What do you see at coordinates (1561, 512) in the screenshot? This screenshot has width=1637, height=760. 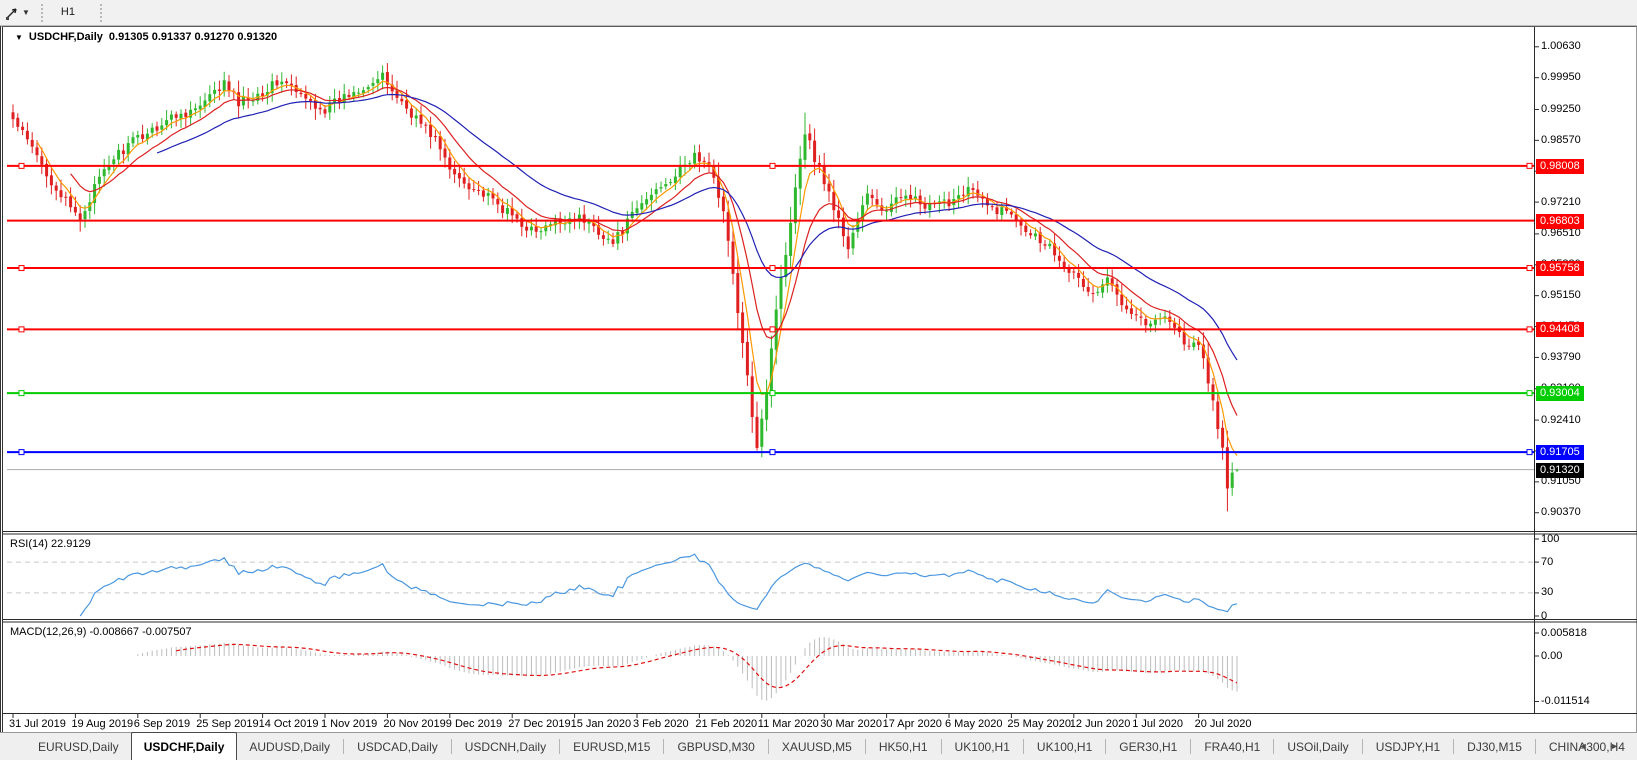 I see `price-tick-label: 0.90370` at bounding box center [1561, 512].